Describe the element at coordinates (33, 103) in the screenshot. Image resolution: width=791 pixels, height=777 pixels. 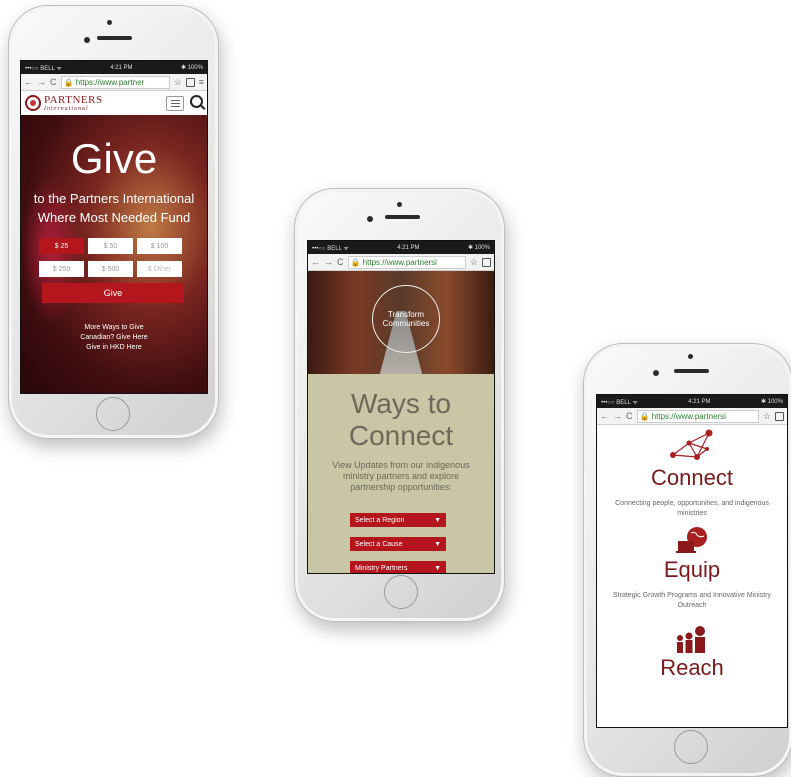
I see `logo-globe-icon` at that location.